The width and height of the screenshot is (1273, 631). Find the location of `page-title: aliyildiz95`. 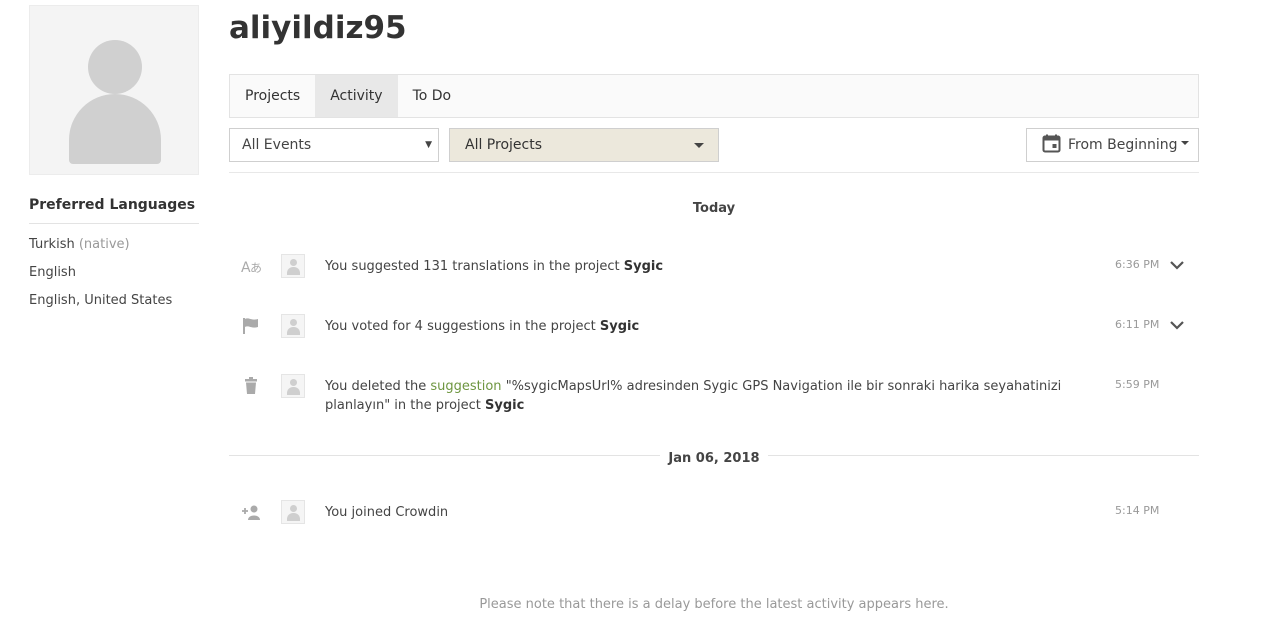

page-title: aliyildiz95 is located at coordinates (318, 28).